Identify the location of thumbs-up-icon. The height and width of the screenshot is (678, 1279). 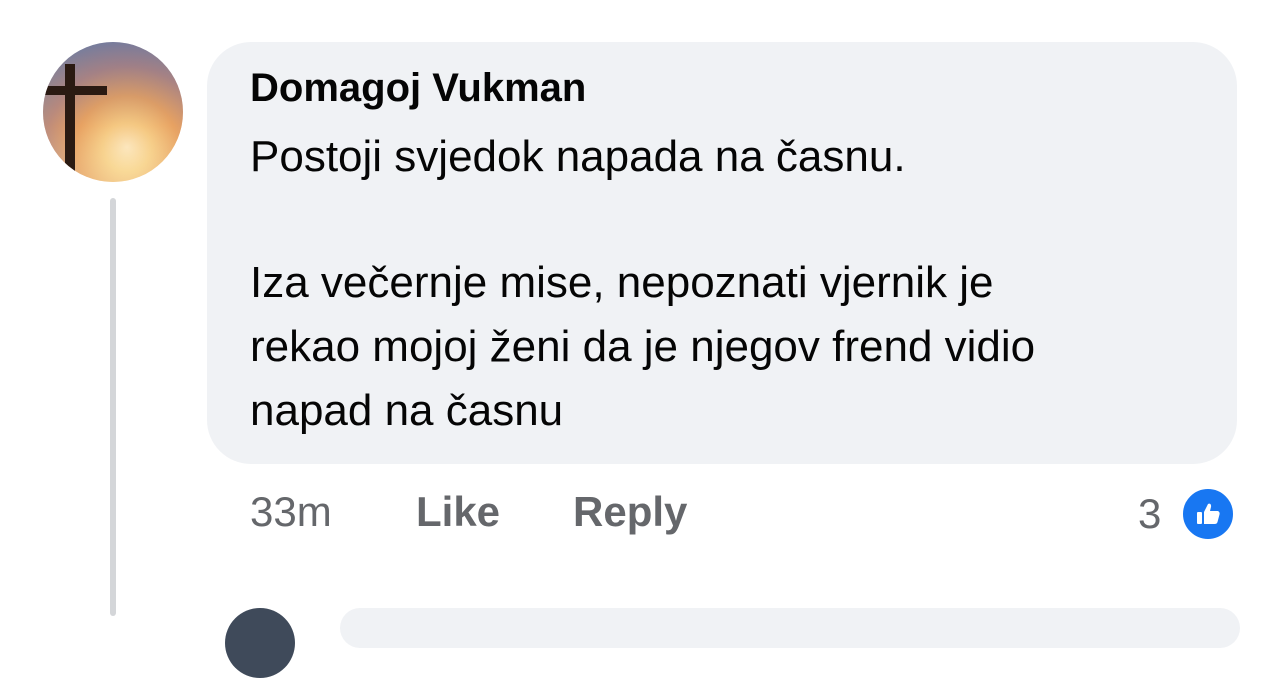
(1208, 513).